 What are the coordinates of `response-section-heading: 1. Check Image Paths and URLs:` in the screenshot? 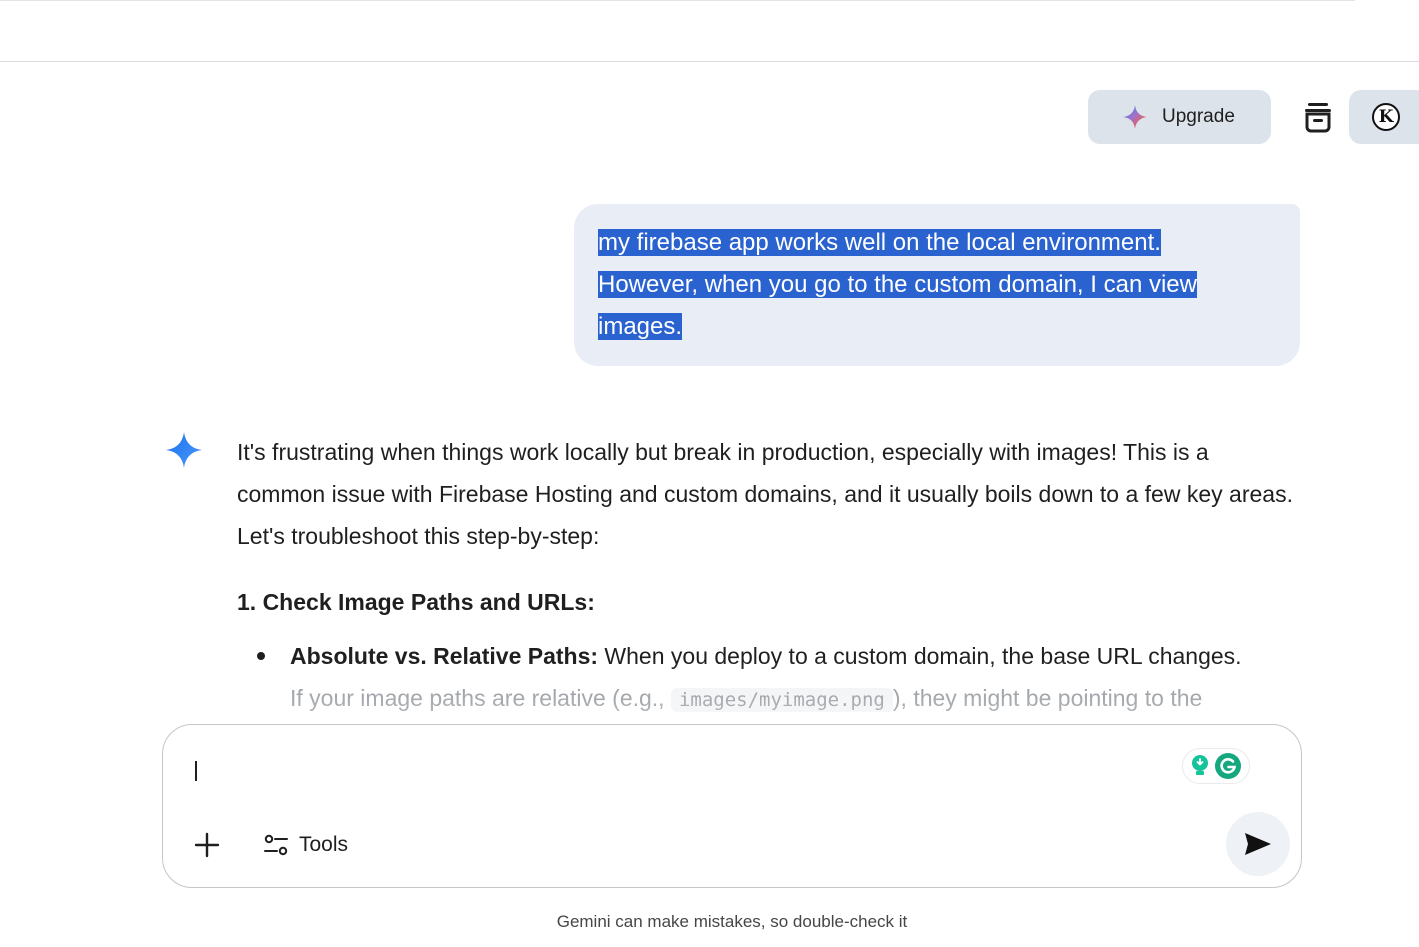 It's located at (416, 602).